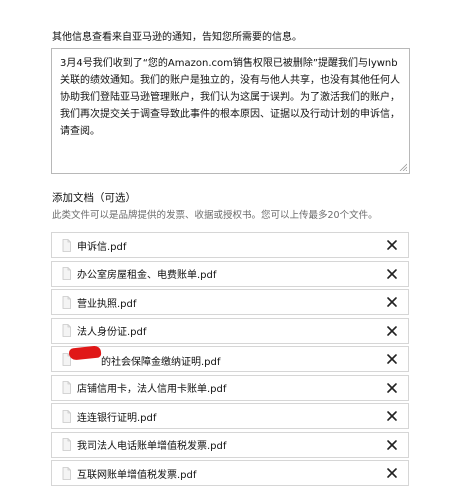 Image resolution: width=473 pixels, height=494 pixels. I want to click on redaction-mark, so click(85, 352).